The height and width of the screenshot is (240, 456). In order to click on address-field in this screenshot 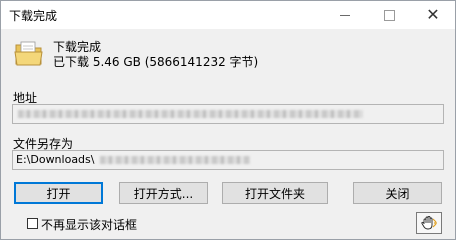, I will do `click(228, 114)`.